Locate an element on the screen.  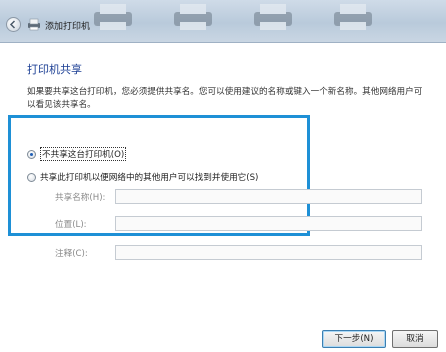
radio-share: 共享此打印机以便网络中的其他用户可以找到并使用它(S) is located at coordinates (142, 177).